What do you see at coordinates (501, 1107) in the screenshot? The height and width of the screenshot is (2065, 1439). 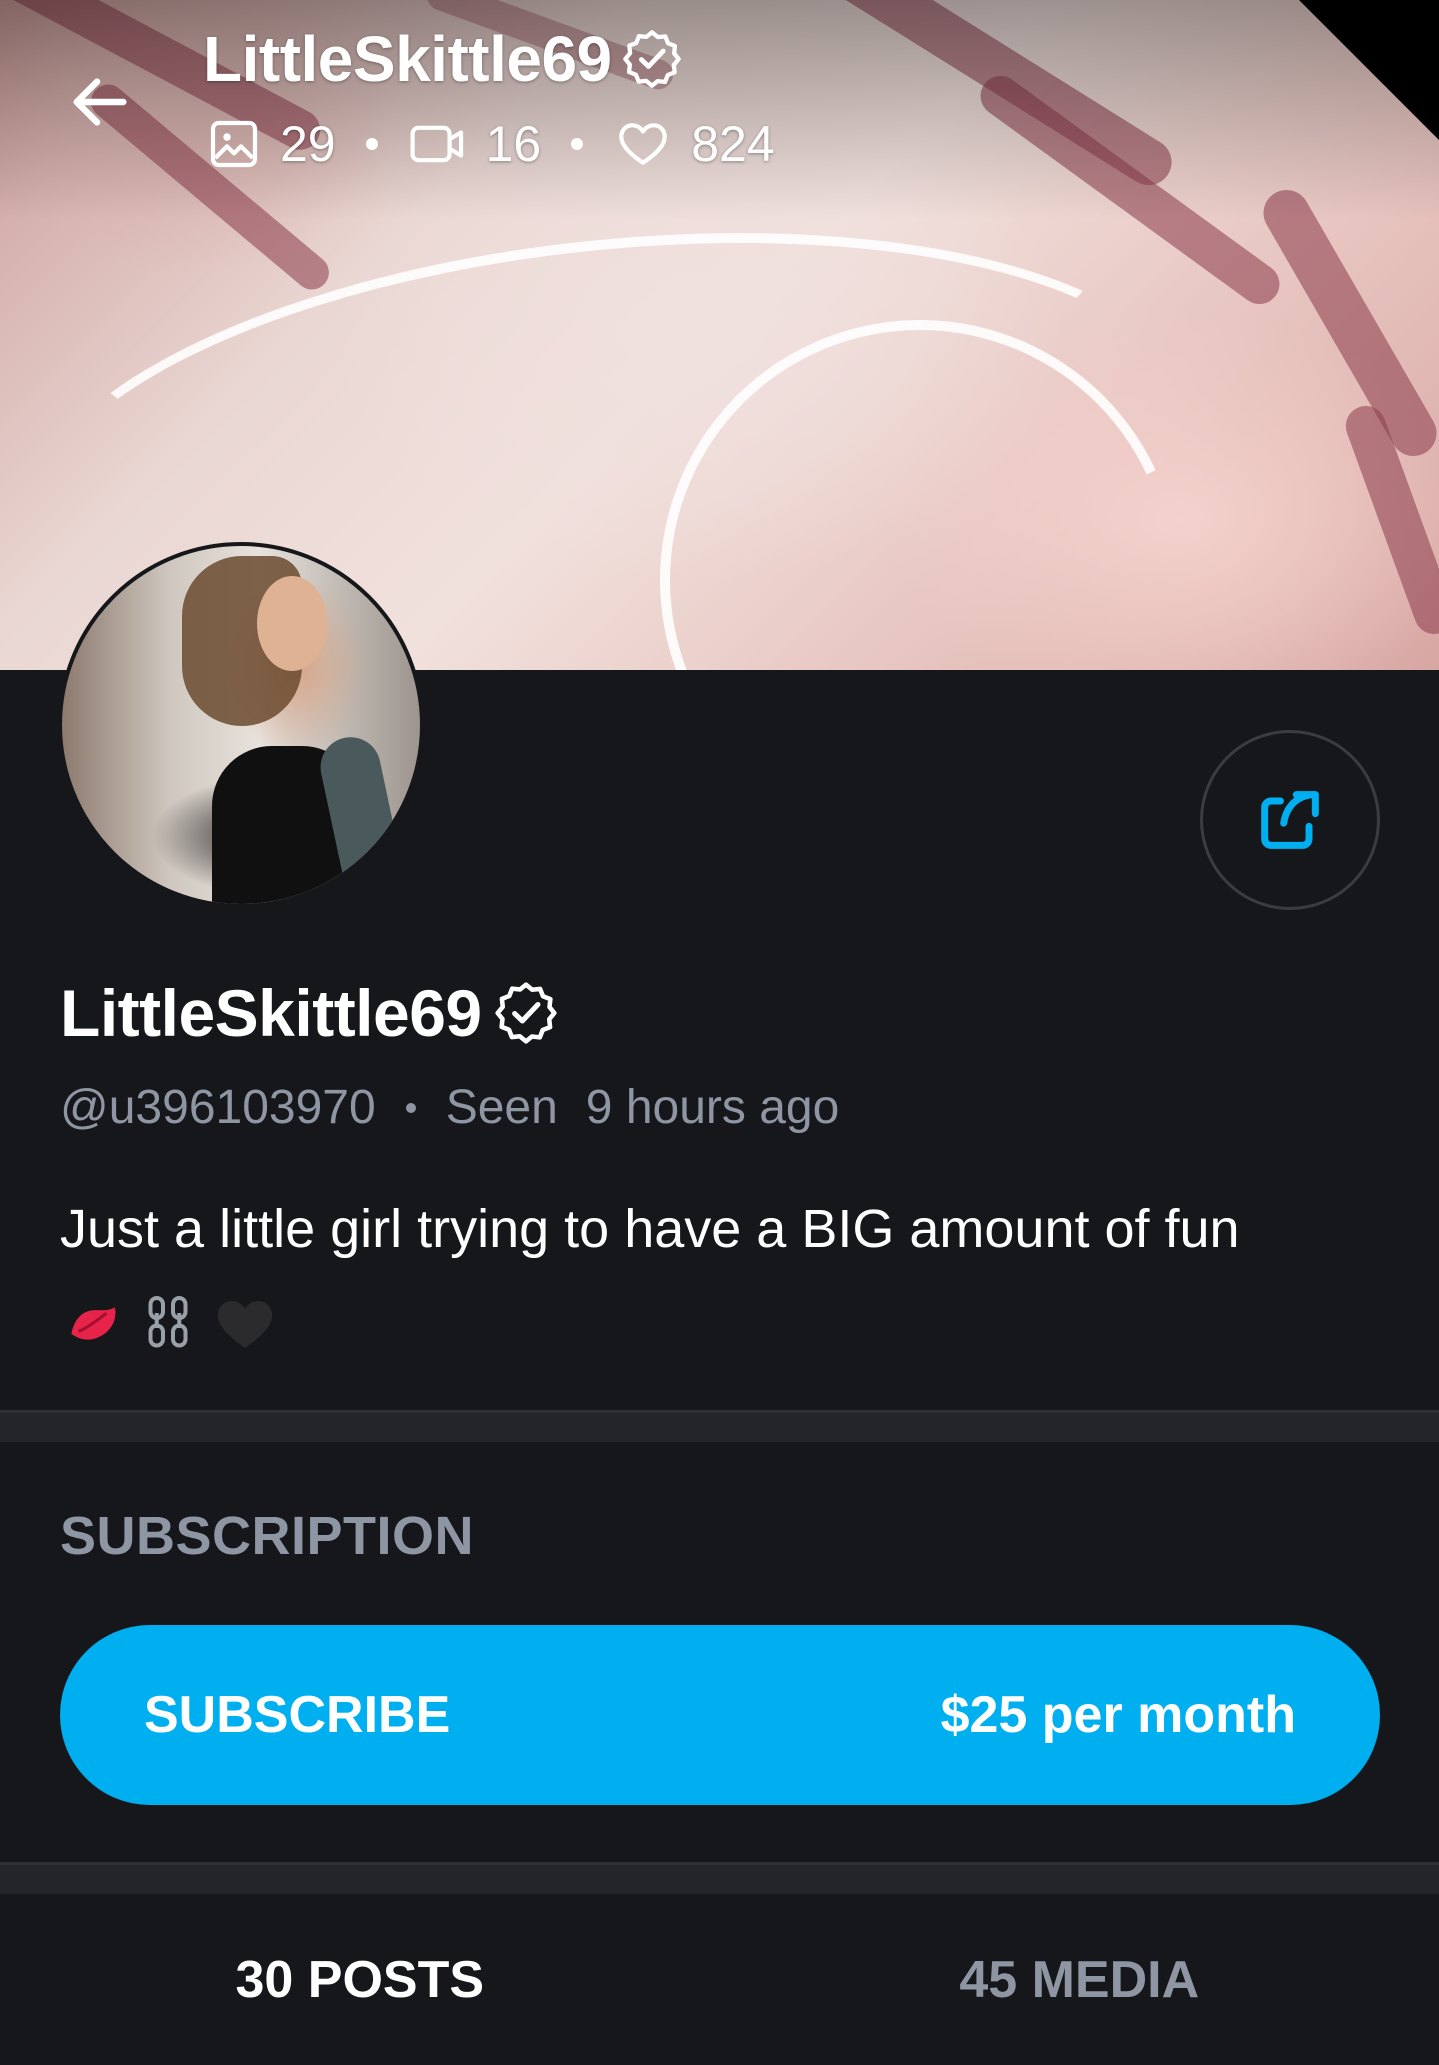 I see `seen-label: Seen` at bounding box center [501, 1107].